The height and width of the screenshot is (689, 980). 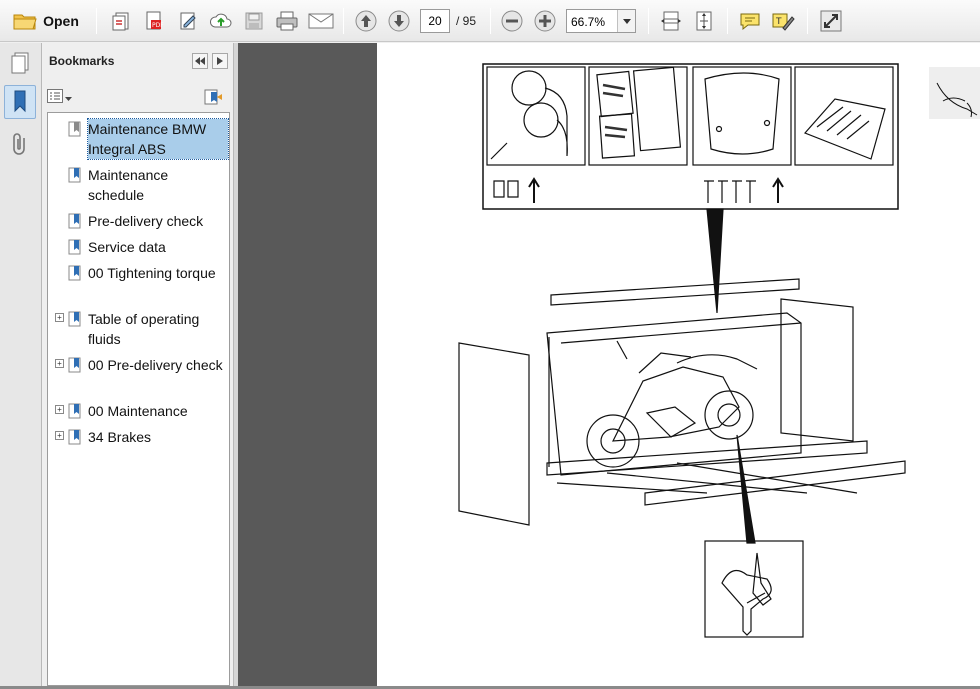 I want to click on chevron-right-icon, so click(x=220, y=61).